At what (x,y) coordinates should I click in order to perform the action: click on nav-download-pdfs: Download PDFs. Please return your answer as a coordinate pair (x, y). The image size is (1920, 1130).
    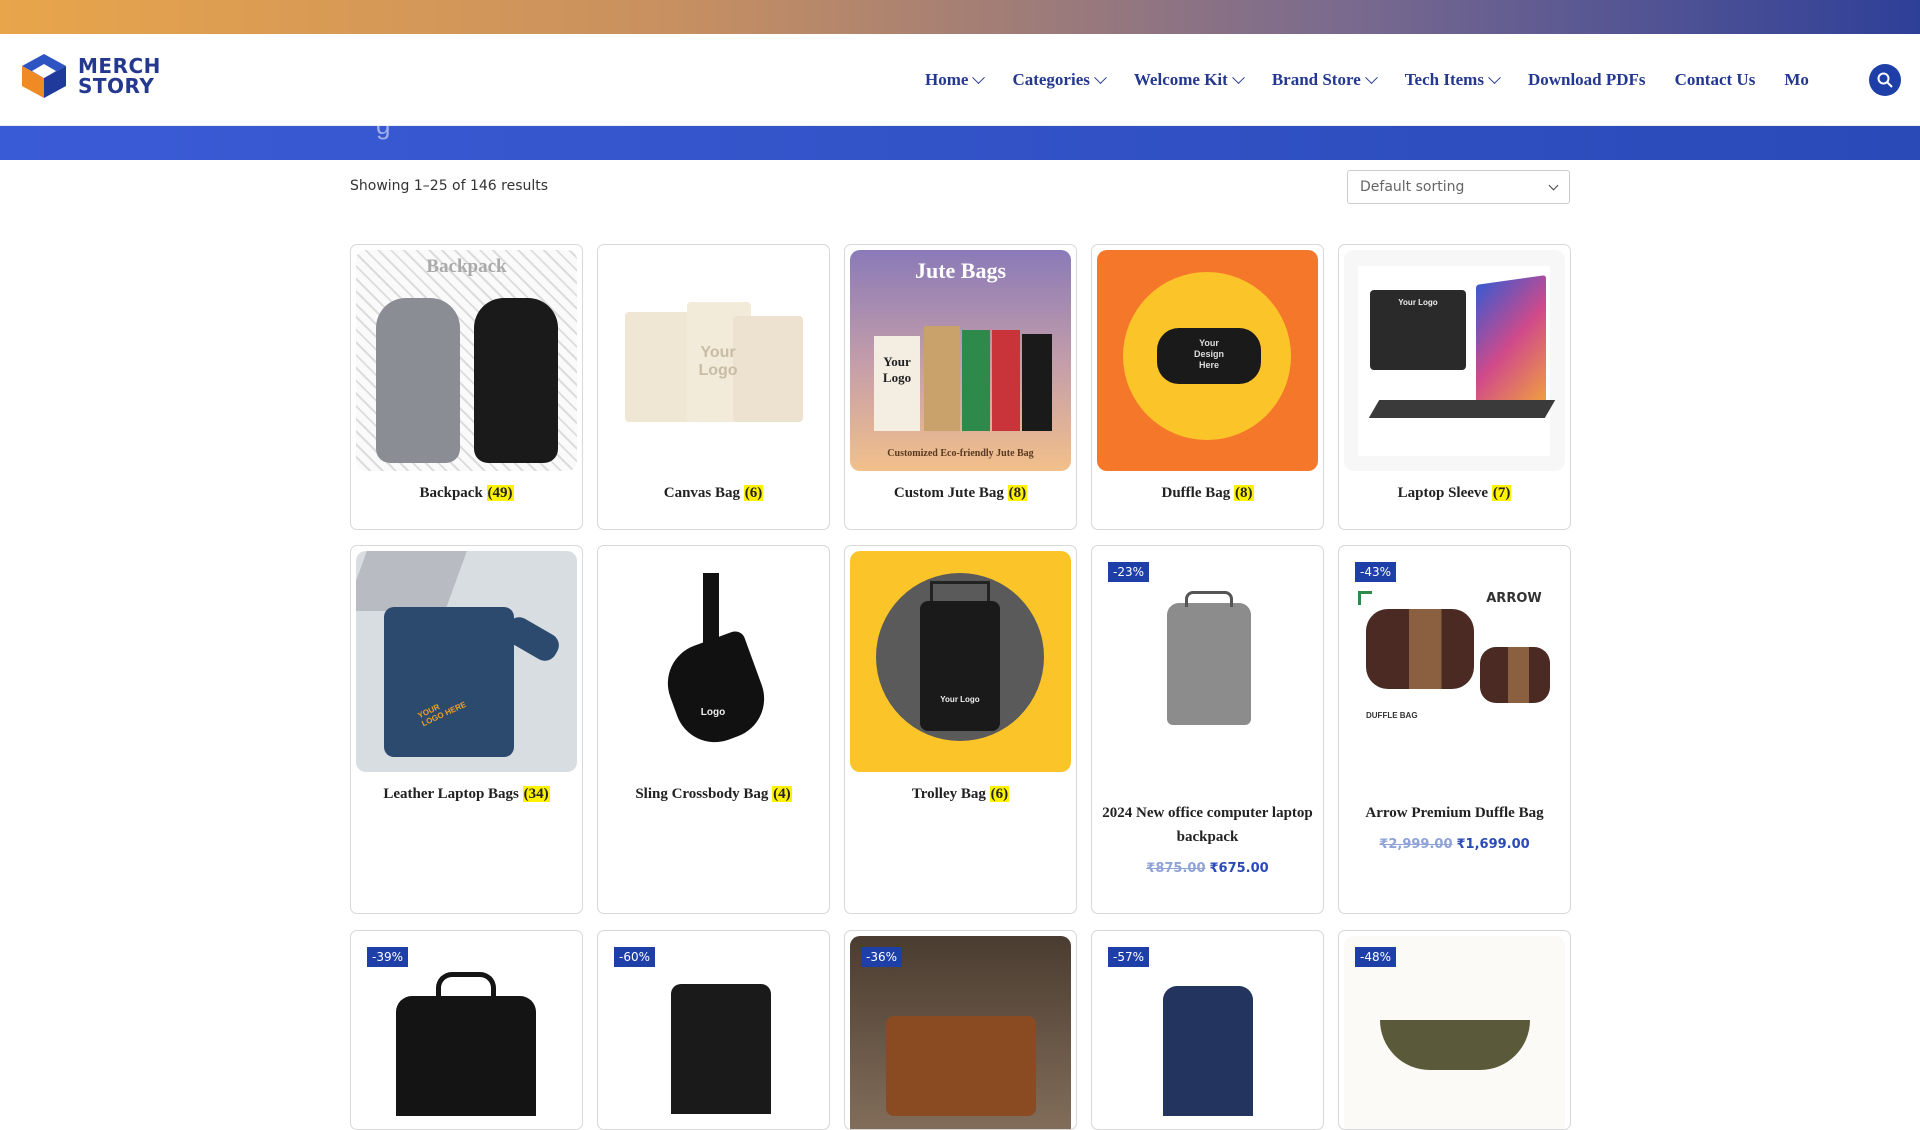
    Looking at the image, I should click on (1587, 80).